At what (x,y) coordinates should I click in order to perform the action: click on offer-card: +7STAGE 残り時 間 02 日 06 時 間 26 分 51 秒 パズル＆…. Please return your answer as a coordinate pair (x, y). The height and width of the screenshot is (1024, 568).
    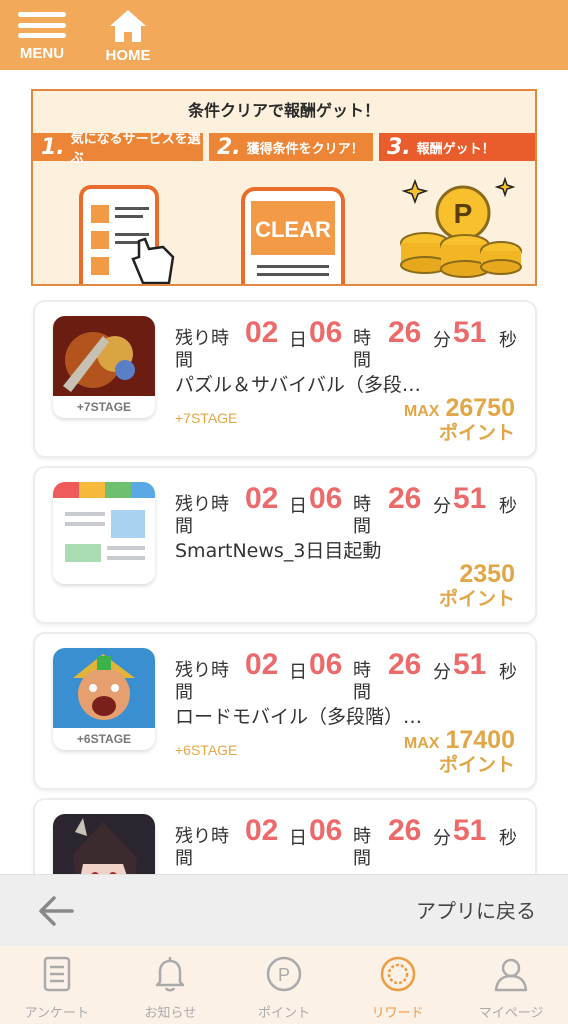
    Looking at the image, I should click on (285, 379).